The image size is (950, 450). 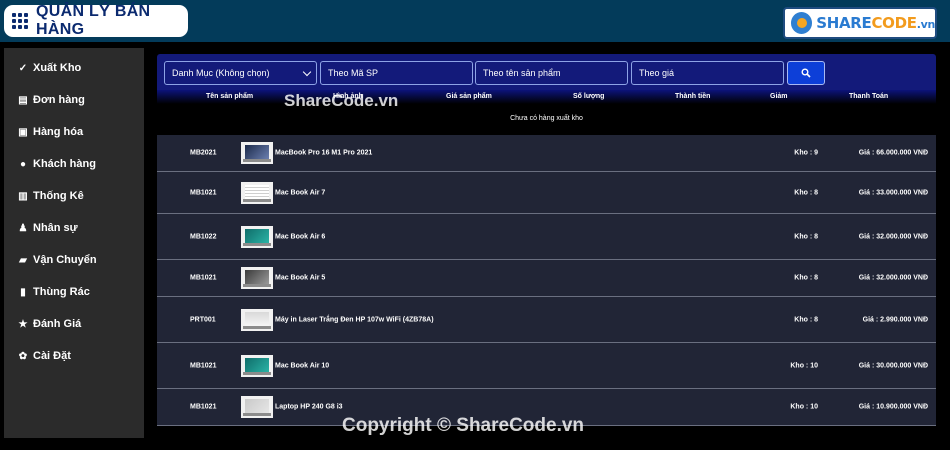 I want to click on product-code: MB1022, so click(x=203, y=236).